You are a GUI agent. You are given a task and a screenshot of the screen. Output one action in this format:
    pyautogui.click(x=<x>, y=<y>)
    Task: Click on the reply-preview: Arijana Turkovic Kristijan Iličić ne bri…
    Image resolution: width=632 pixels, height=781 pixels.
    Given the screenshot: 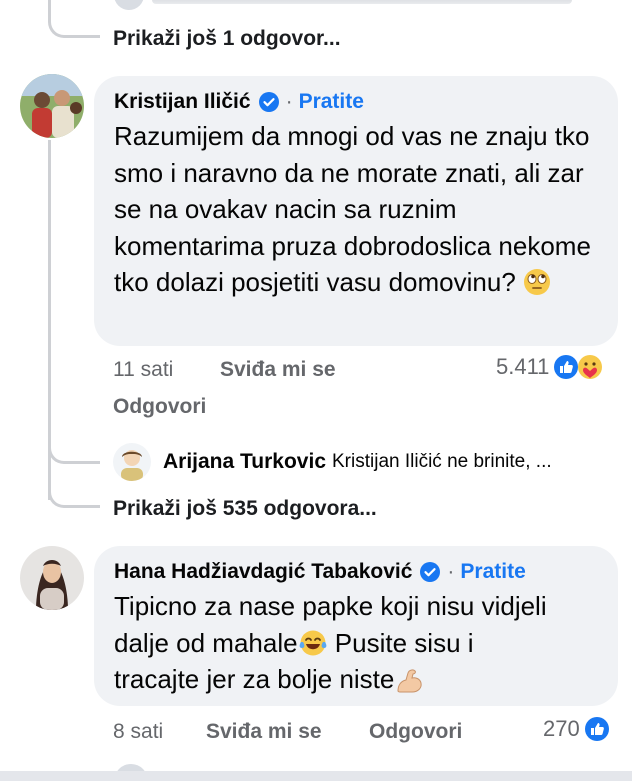 What is the action you would take?
    pyautogui.click(x=332, y=462)
    